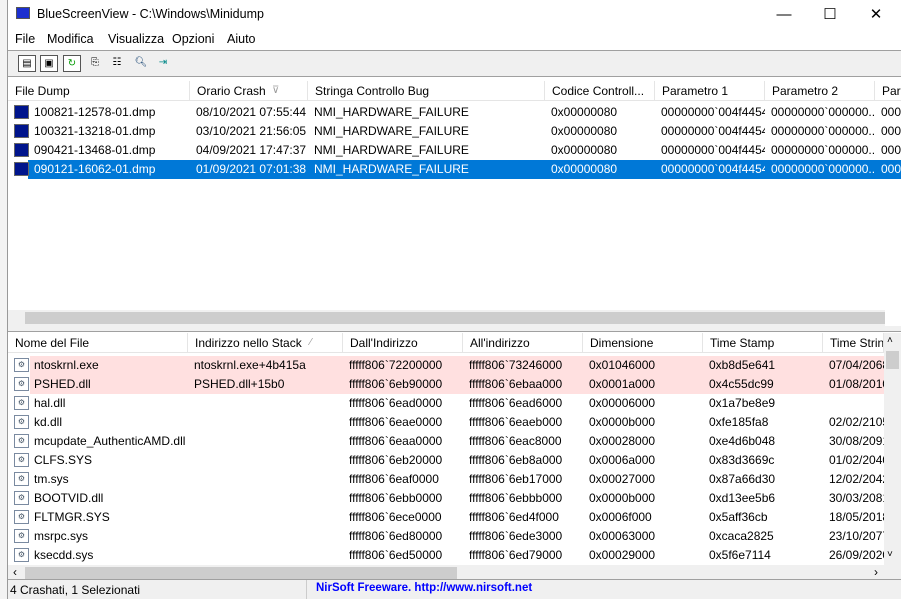 The image size is (901, 599). What do you see at coordinates (523, 343) in the screenshot?
I see `column-header: All'indirizzo` at bounding box center [523, 343].